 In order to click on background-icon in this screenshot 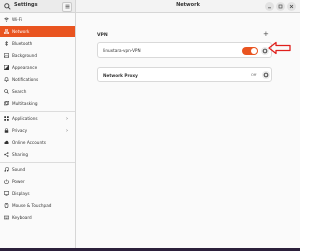, I will do `click(6, 55)`.